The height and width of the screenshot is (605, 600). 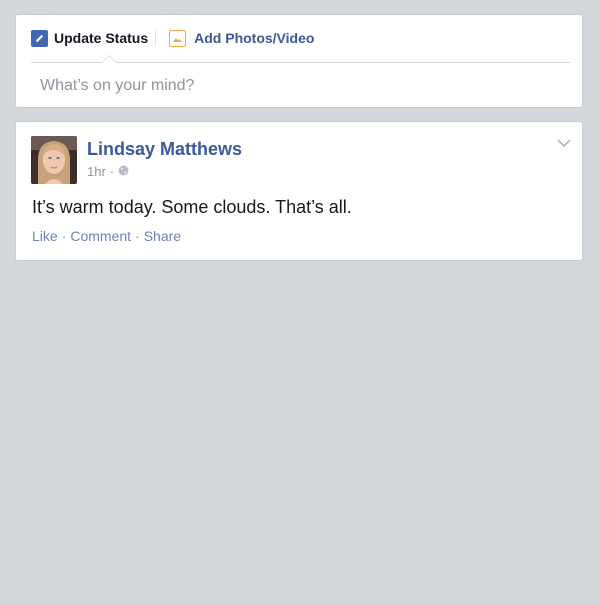 What do you see at coordinates (164, 149) in the screenshot?
I see `post-author-name: Lindsay Matthews` at bounding box center [164, 149].